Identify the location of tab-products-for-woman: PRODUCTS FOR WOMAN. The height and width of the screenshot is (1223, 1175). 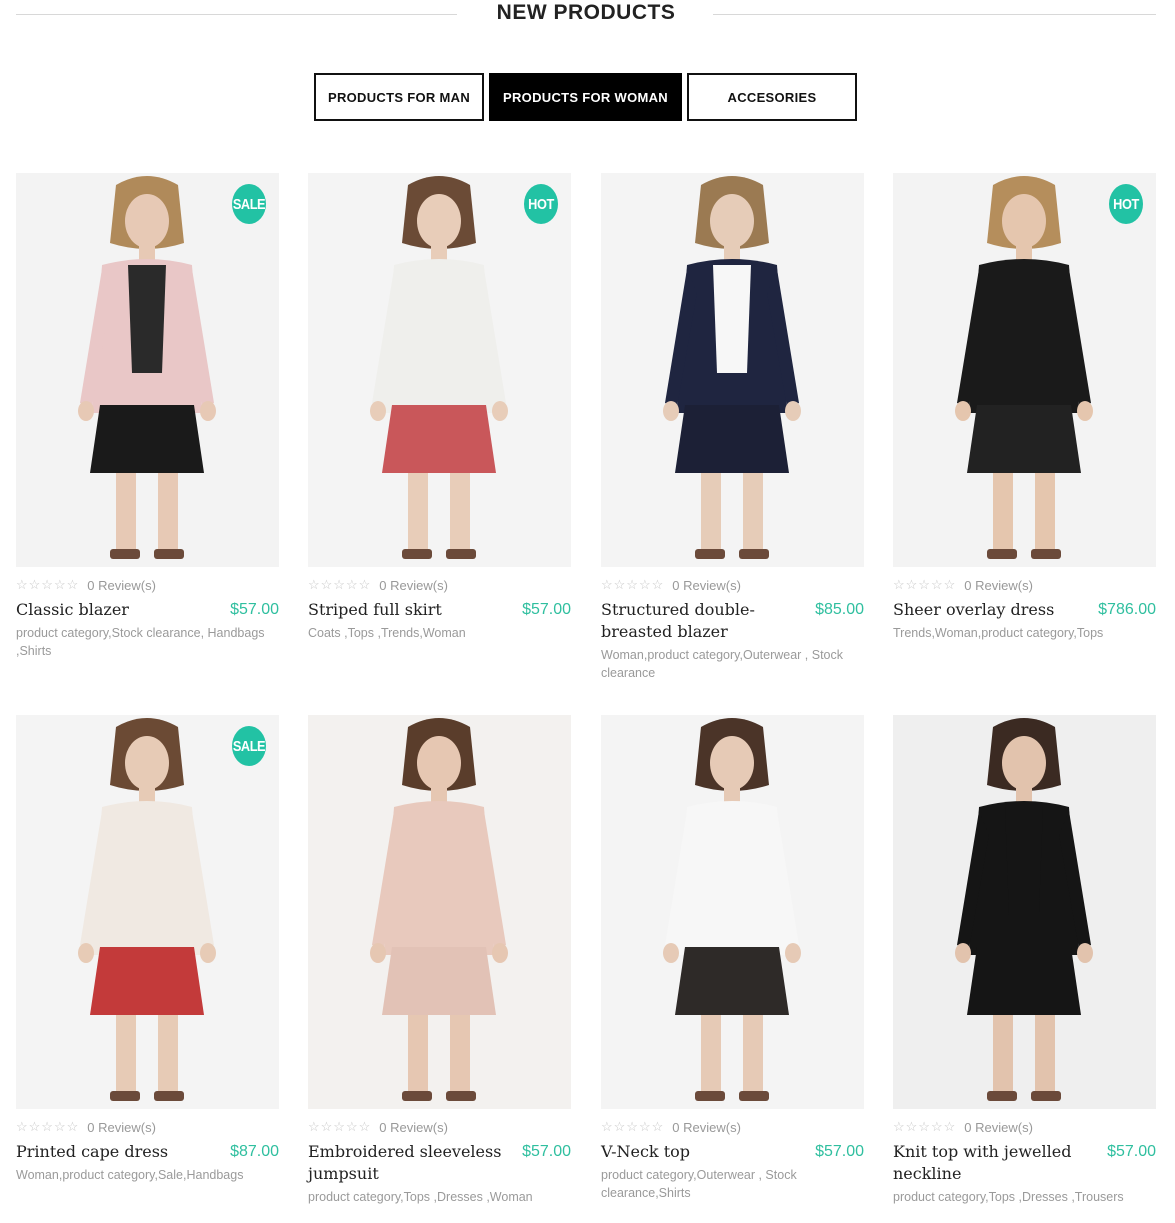
(585, 97).